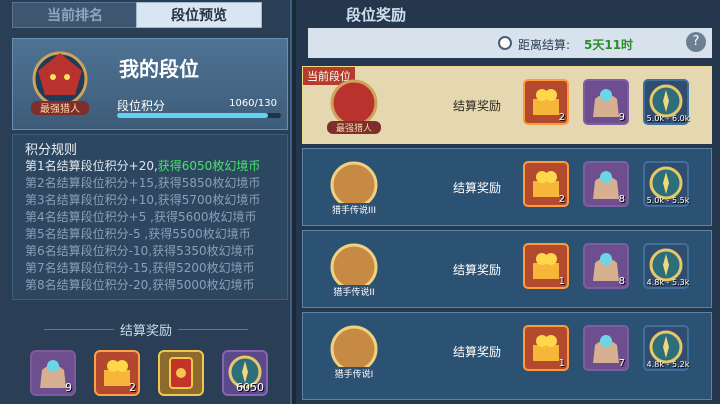  What do you see at coordinates (159, 69) in the screenshot?
I see `my-rank-title: 我的段位` at bounding box center [159, 69].